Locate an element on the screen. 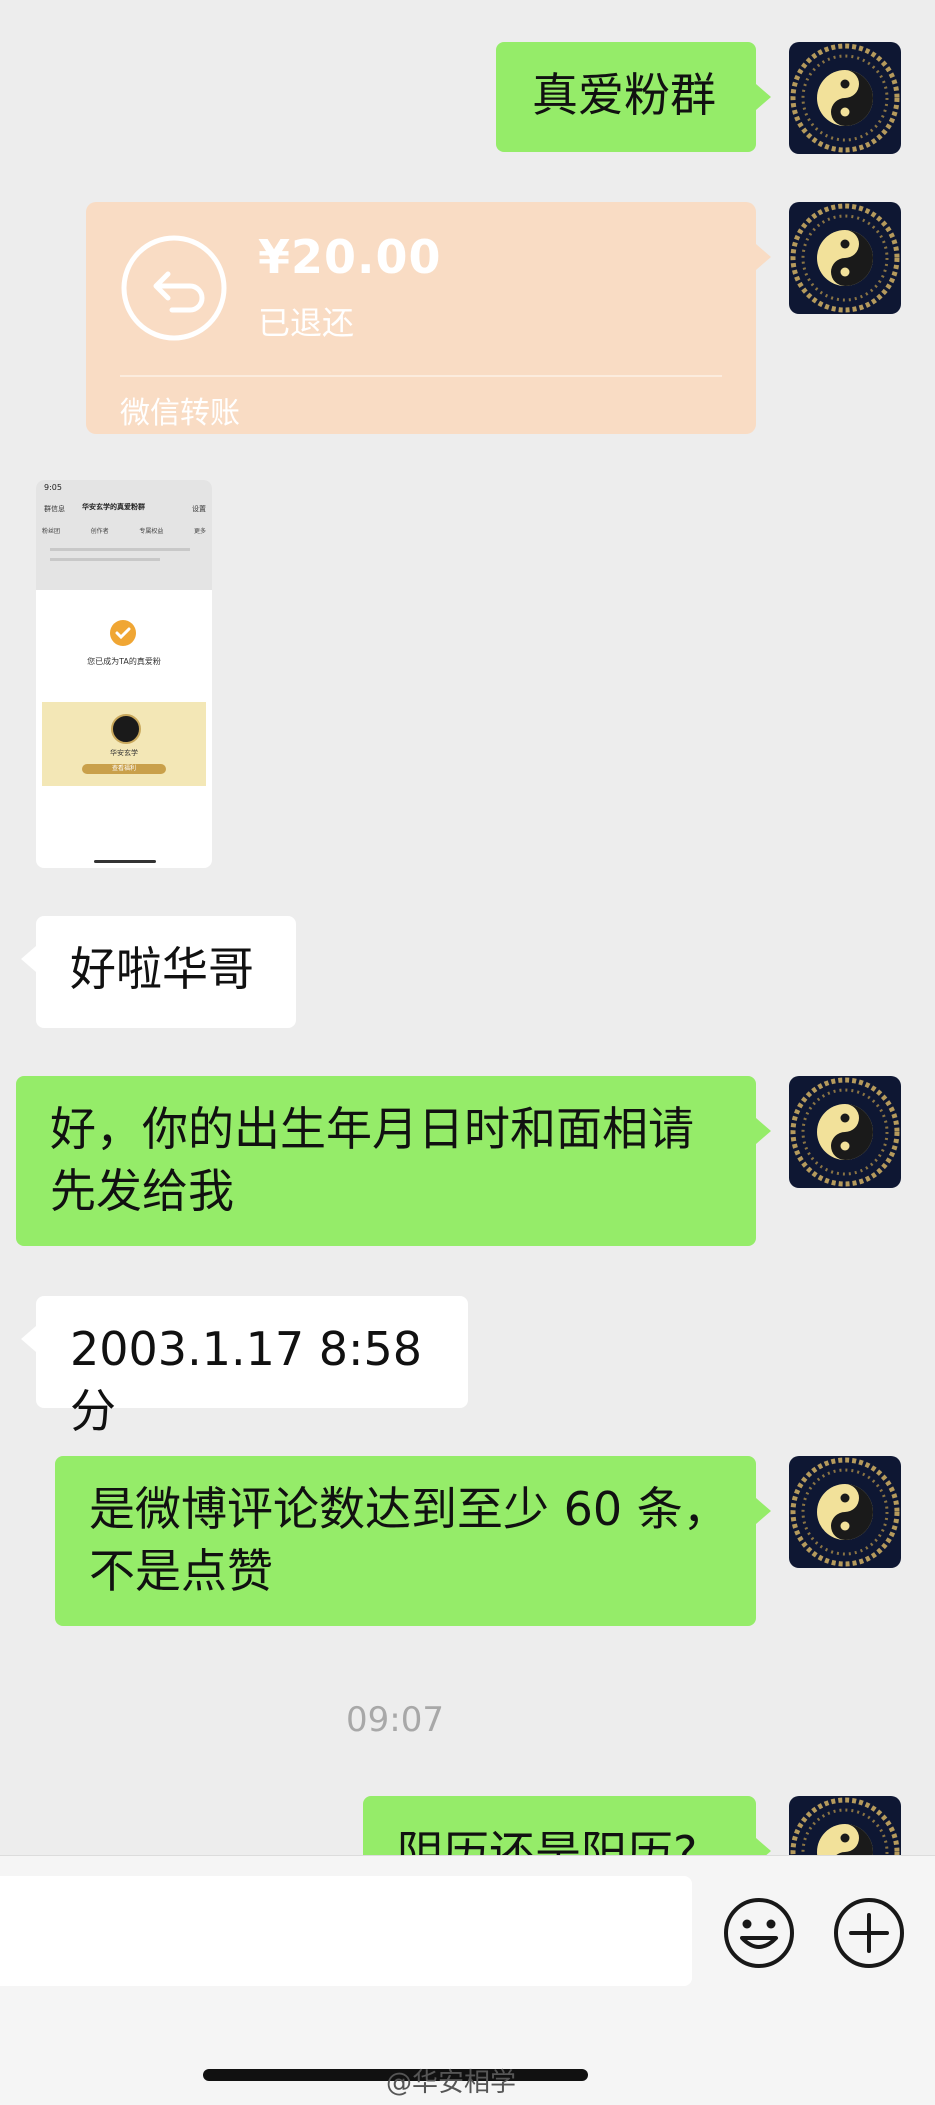 The image size is (935, 2105). message-bubble: 真爱粉群 is located at coordinates (626, 97).